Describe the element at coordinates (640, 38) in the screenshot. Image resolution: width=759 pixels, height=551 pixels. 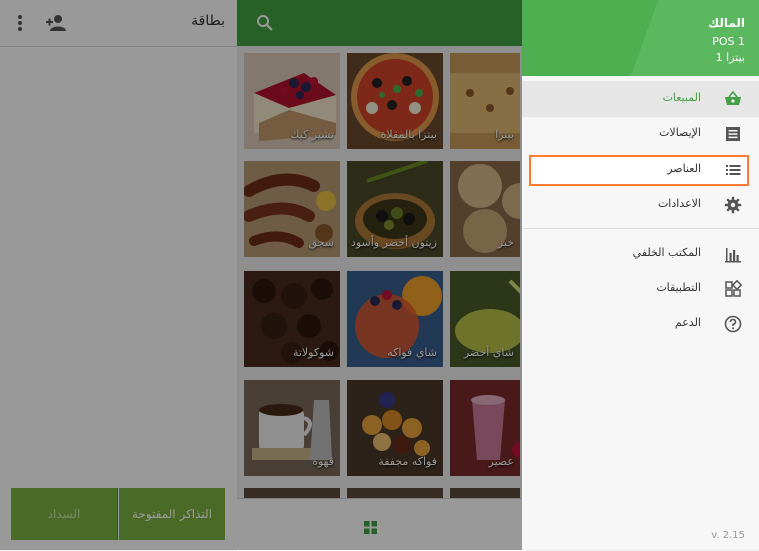
I see `drawer-header: المالك POS 1 بيتزا 1` at that location.